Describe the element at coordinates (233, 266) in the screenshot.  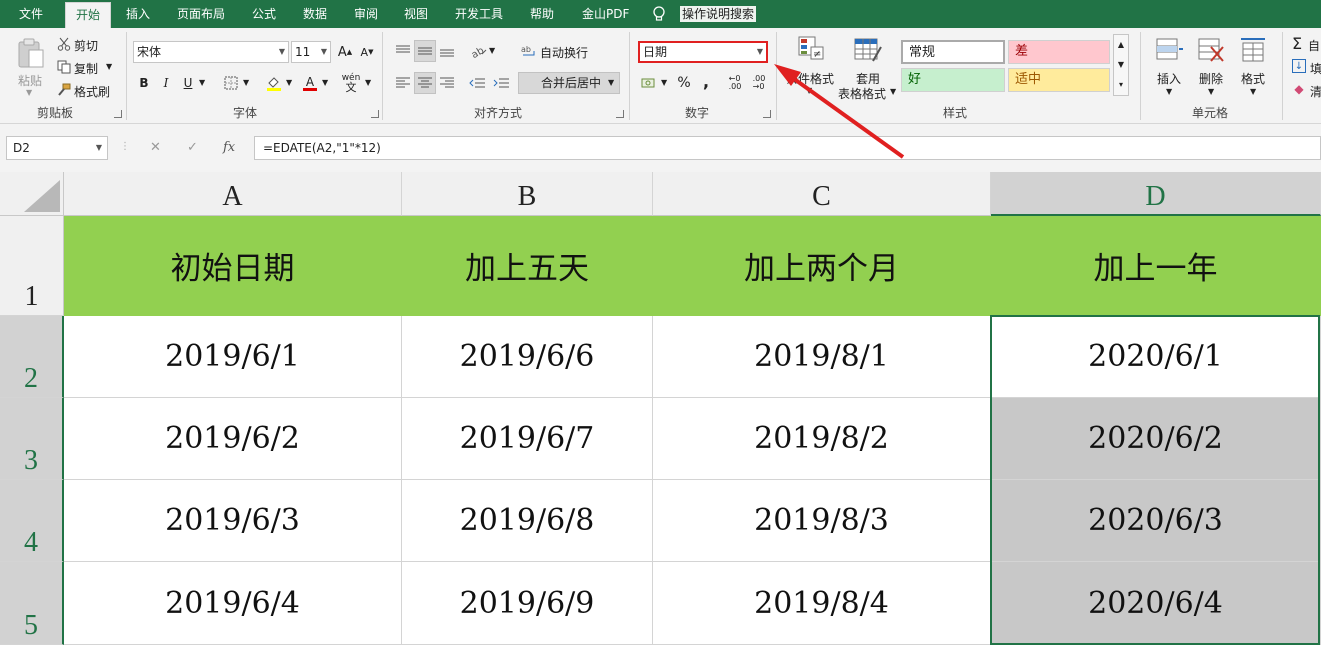
I see `cell-a1: 初始日期` at that location.